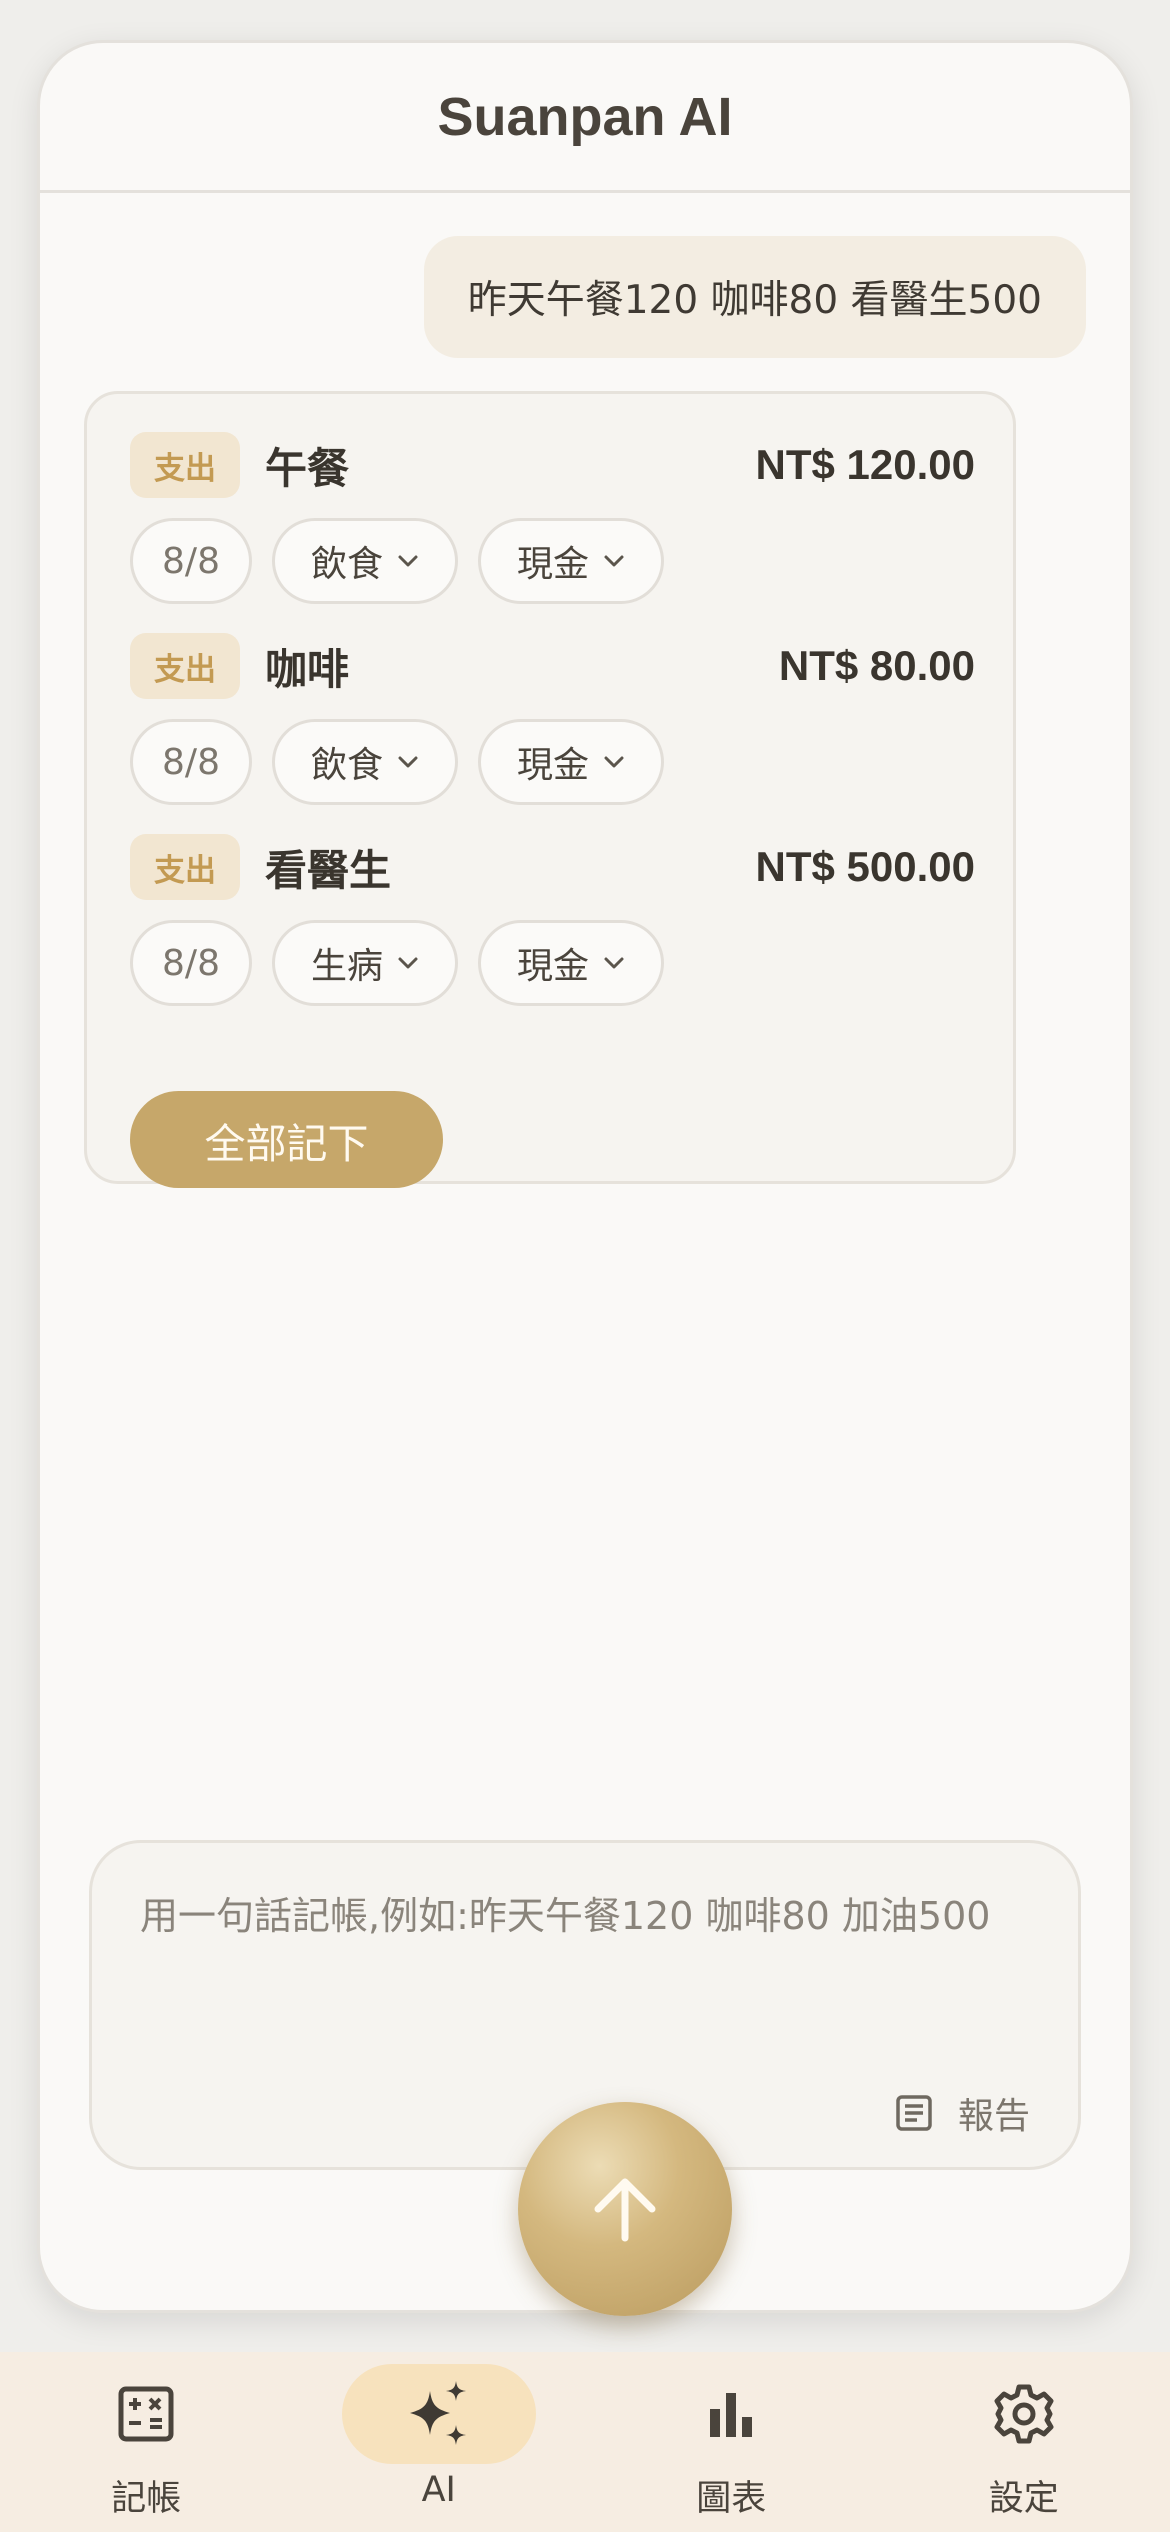 This screenshot has height=2532, width=1170. I want to click on entry-item: 支出 咖啡 NT$ 80.00 8/8 飲食 現金, so click(552, 719).